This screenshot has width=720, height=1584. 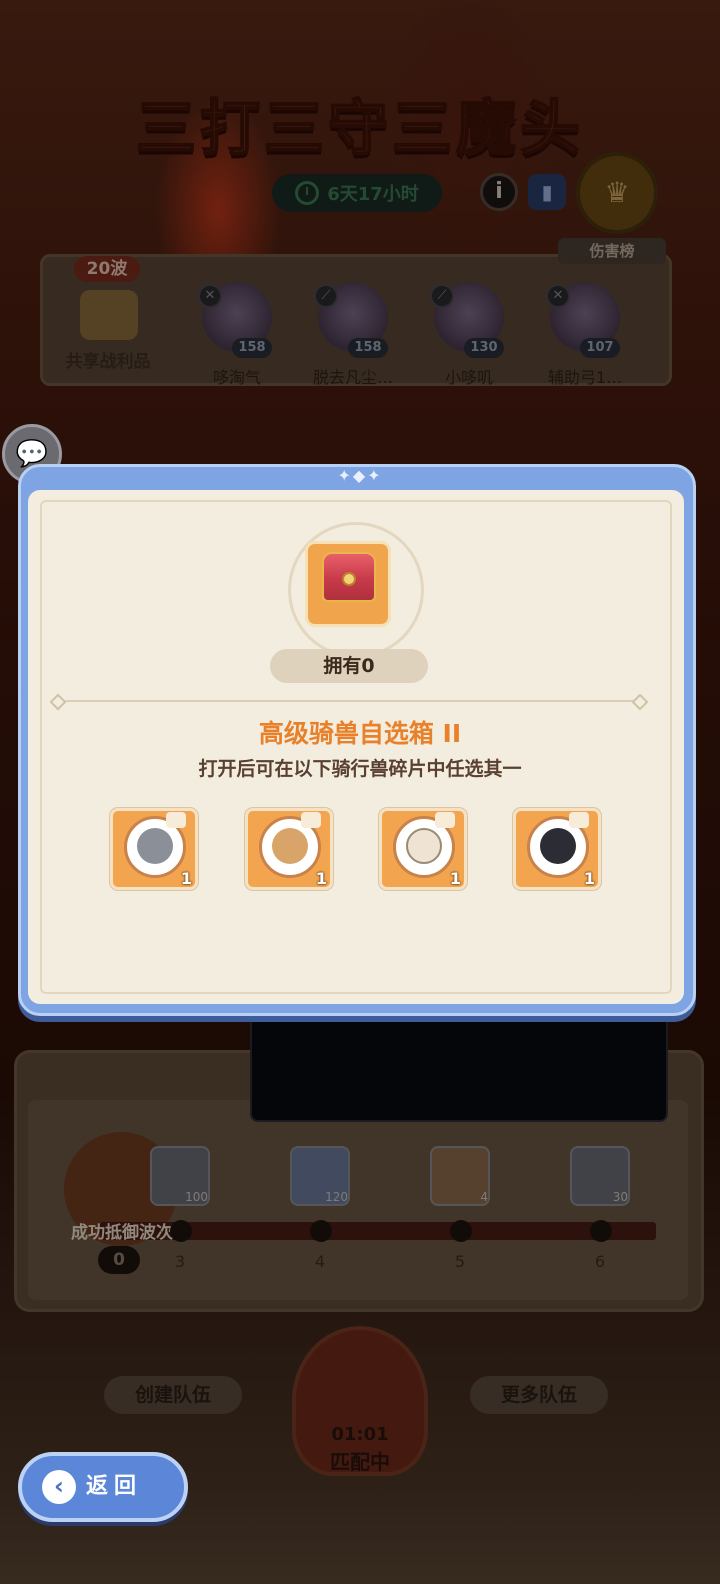 What do you see at coordinates (290, 846) in the screenshot?
I see `mount-fox-icon` at bounding box center [290, 846].